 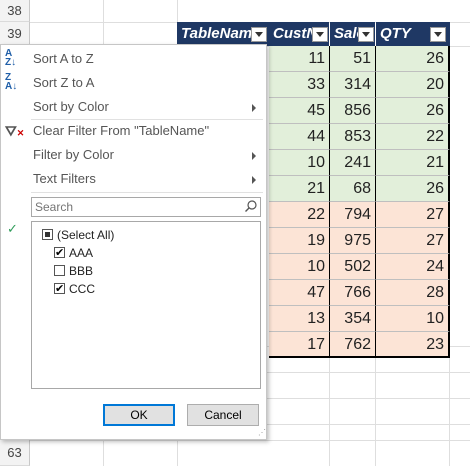 What do you see at coordinates (353, 241) in the screenshot?
I see `table-cell-sale: 975` at bounding box center [353, 241].